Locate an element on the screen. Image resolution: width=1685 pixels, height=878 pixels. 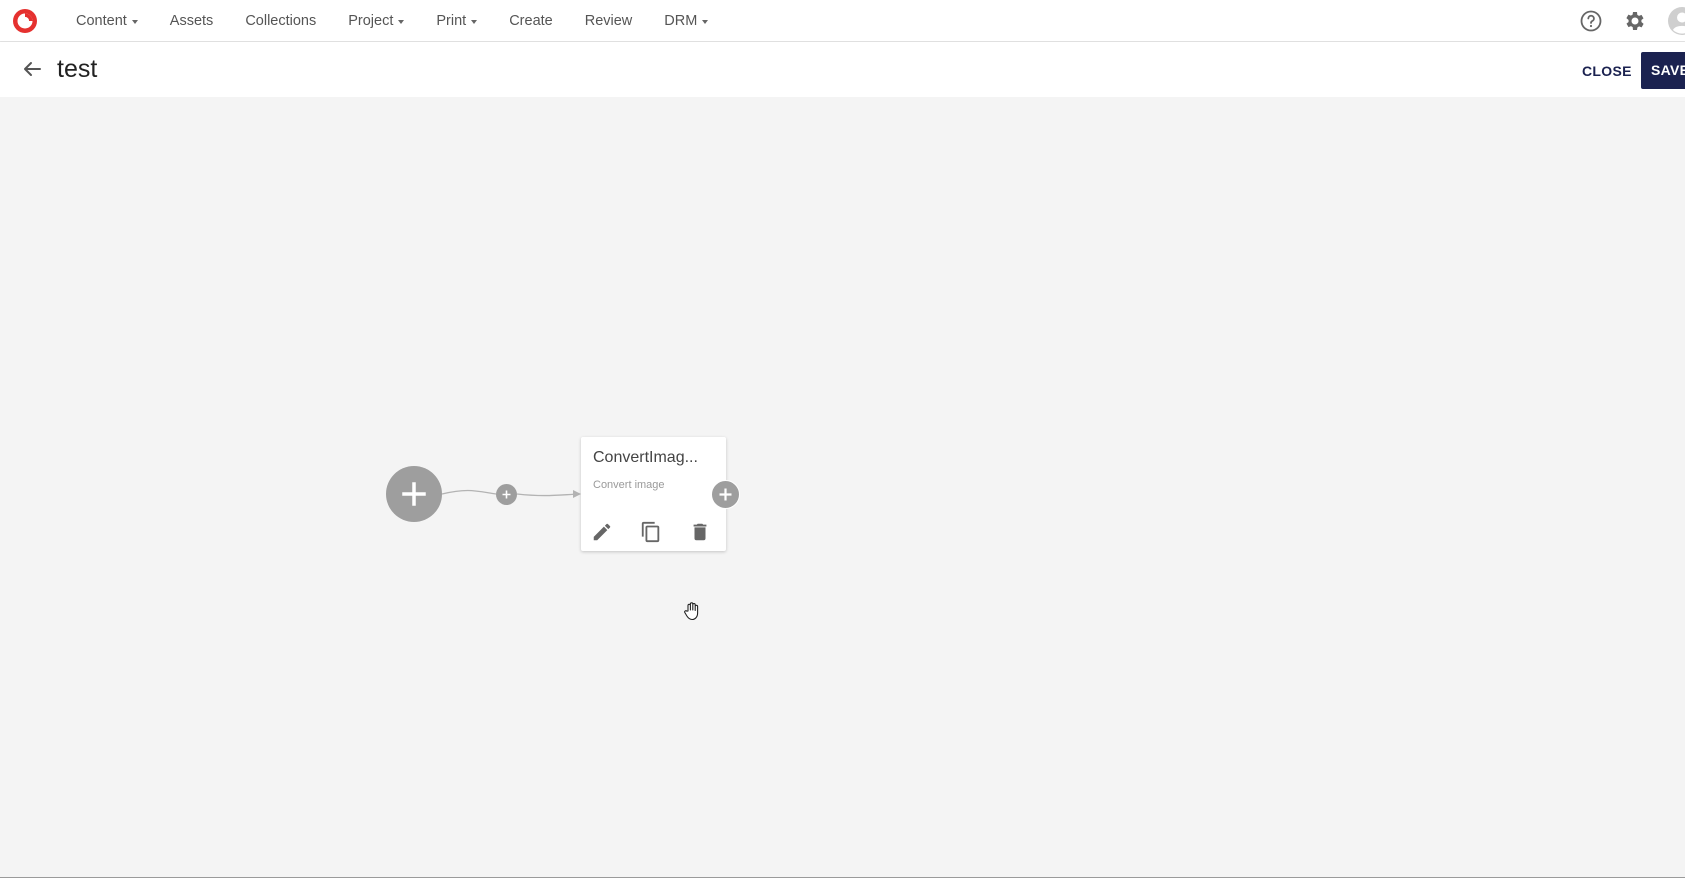
brand-logo-icon is located at coordinates (25, 21).